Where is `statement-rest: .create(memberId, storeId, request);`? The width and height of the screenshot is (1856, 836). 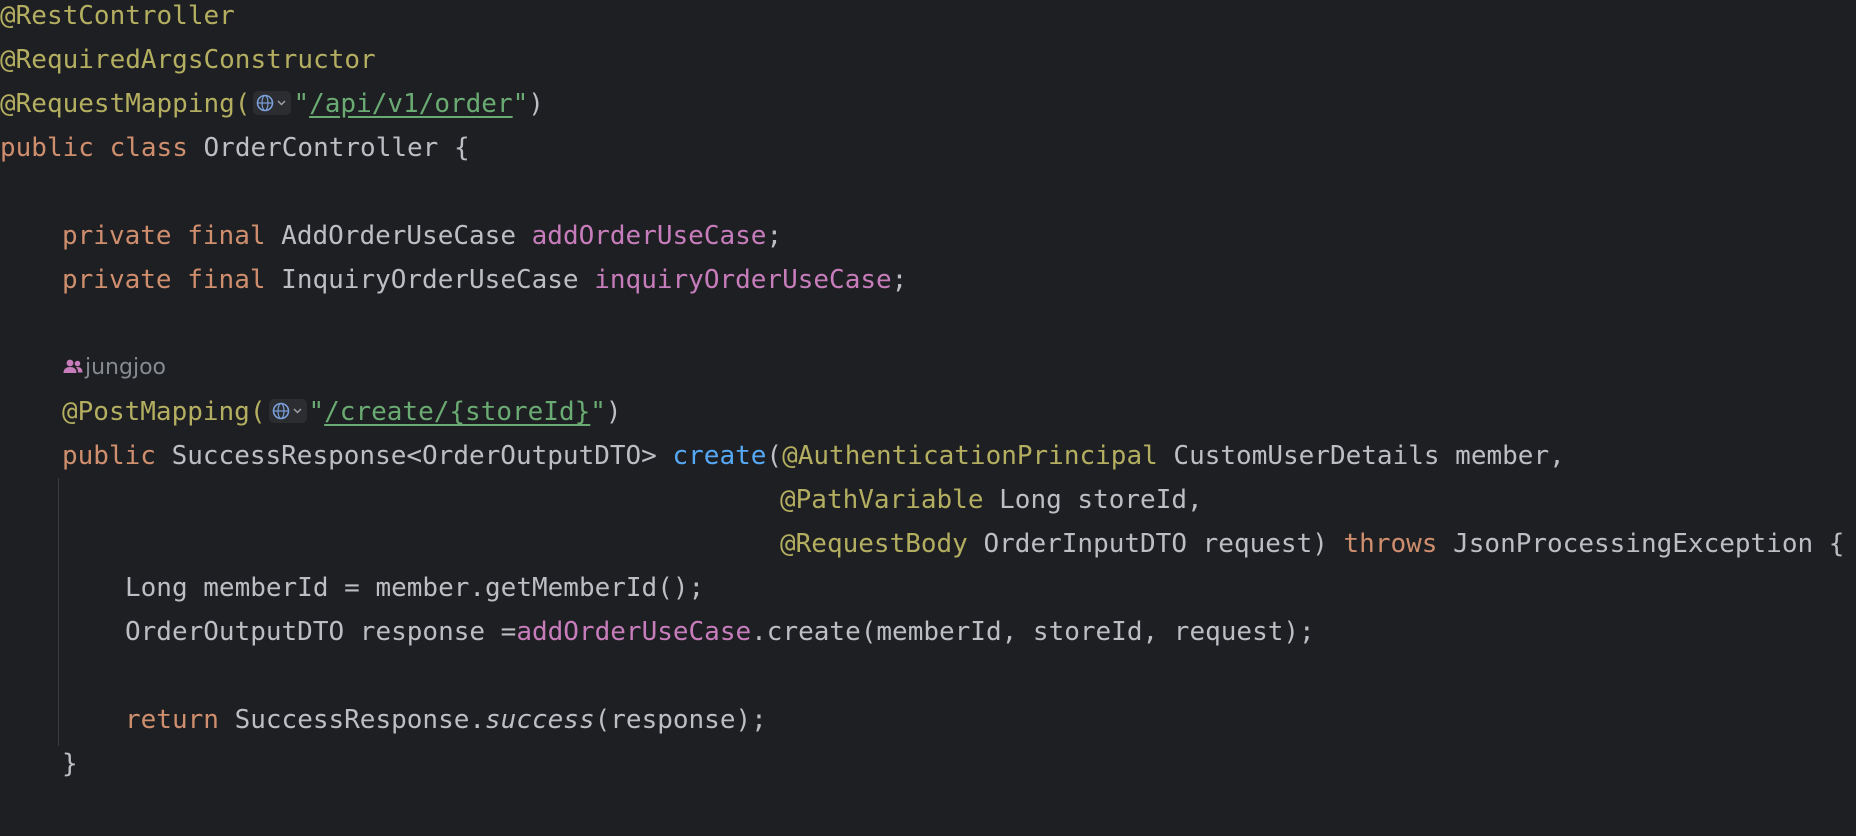 statement-rest: .create(memberId, storeId, request); is located at coordinates (1033, 632).